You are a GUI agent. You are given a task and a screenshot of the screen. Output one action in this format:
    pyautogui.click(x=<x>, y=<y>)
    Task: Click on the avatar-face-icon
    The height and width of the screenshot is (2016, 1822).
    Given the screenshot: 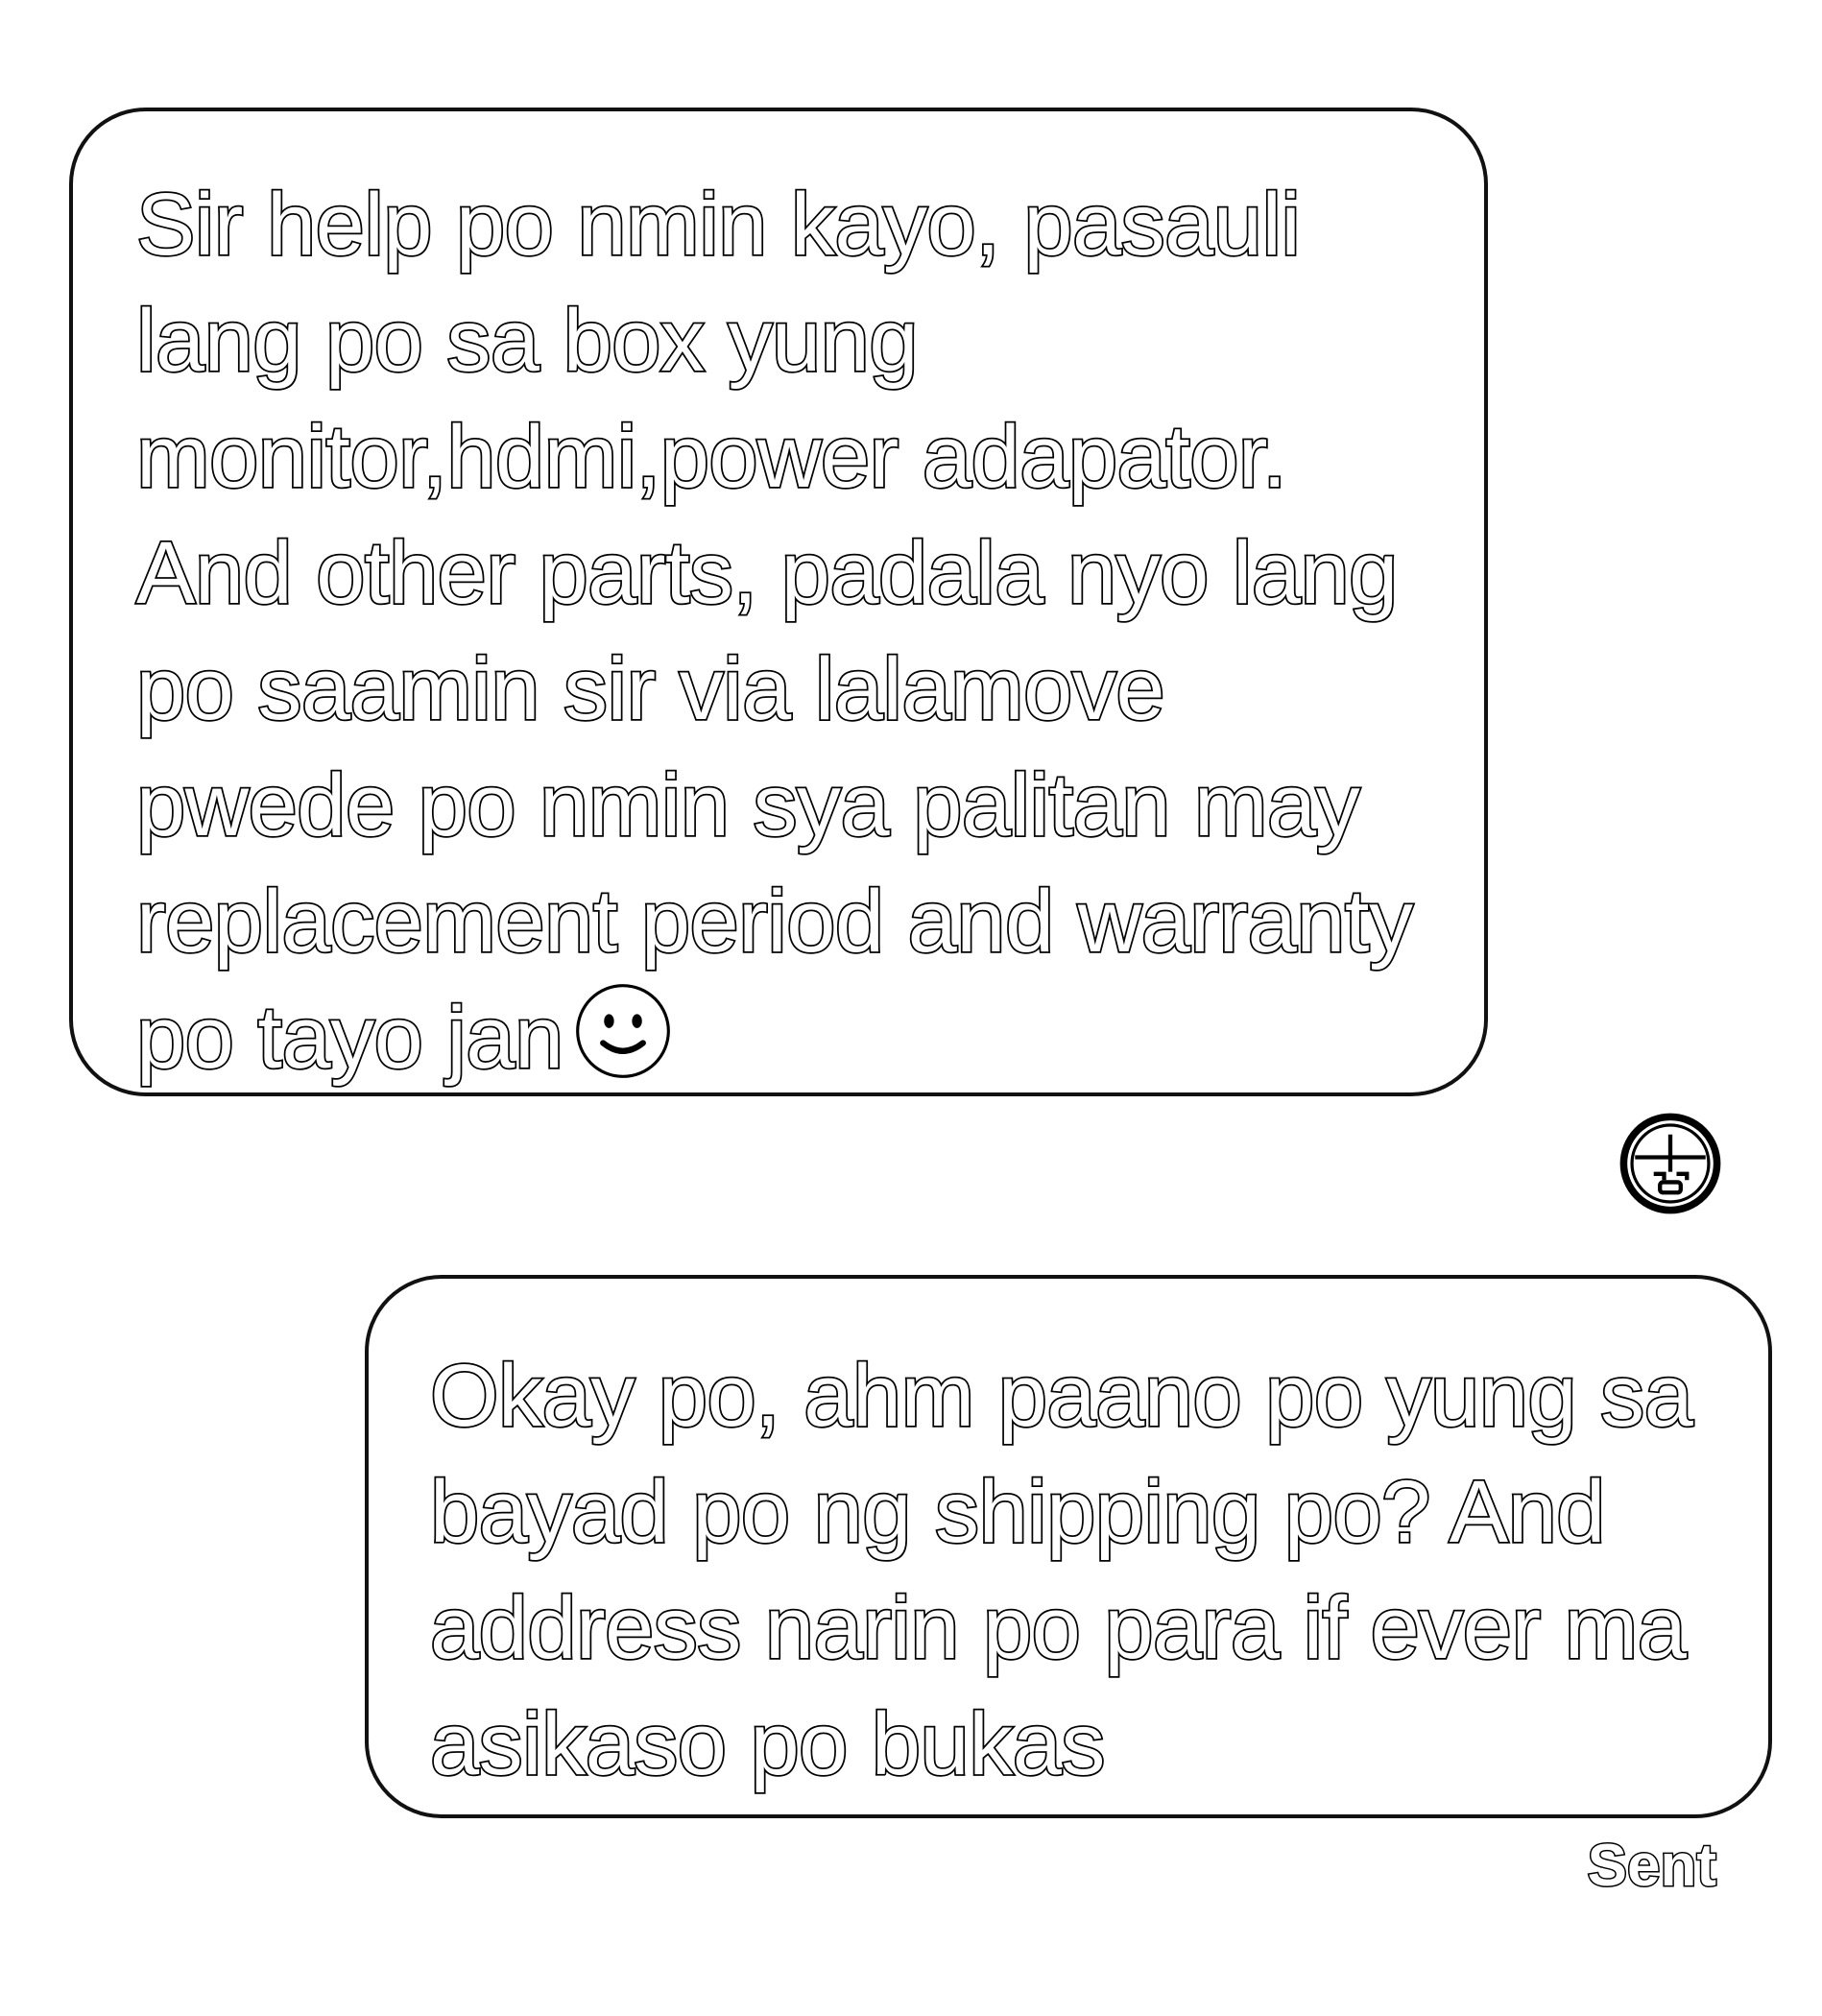 What is the action you would take?
    pyautogui.click(x=1670, y=1163)
    